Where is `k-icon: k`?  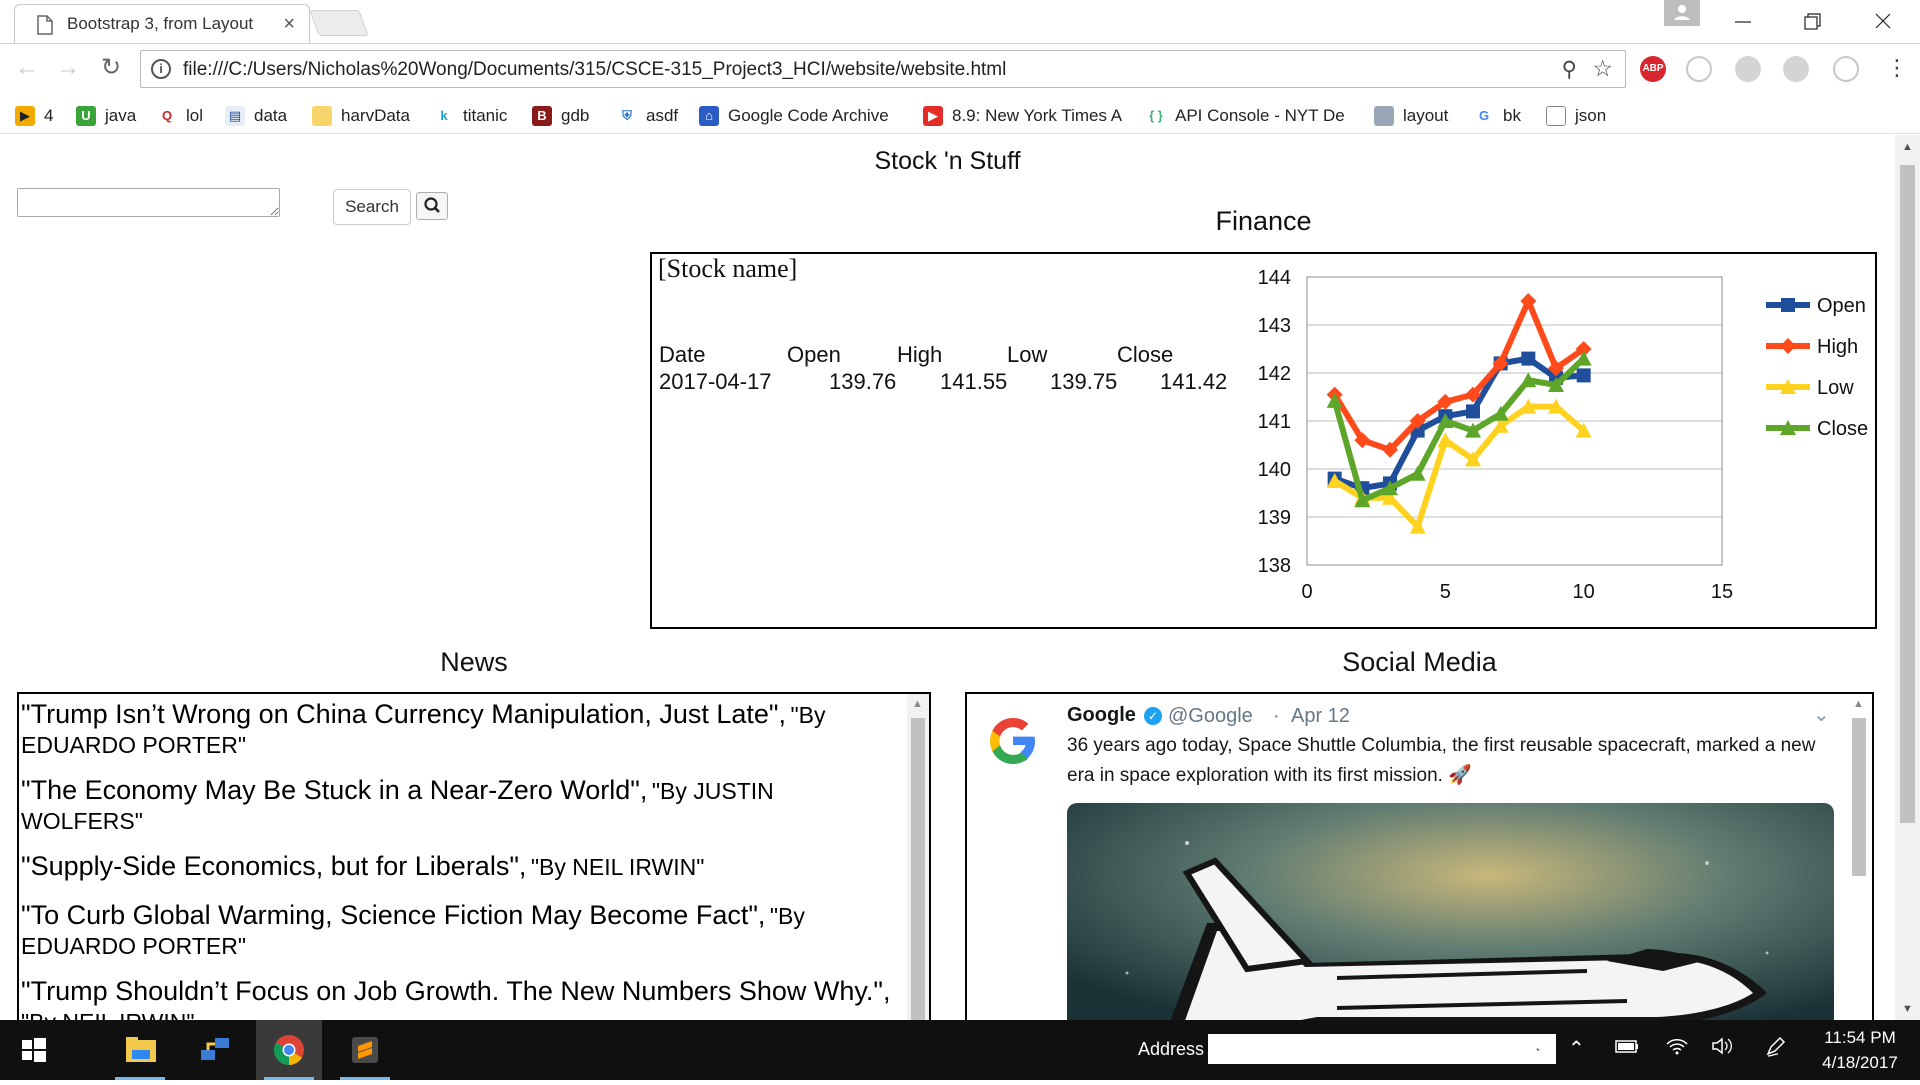
k-icon: k is located at coordinates (444, 116).